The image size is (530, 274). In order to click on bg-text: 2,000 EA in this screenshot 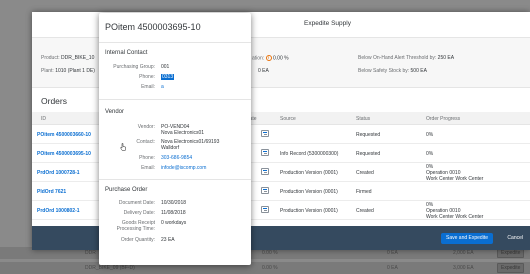, I will do `click(463, 253)`.